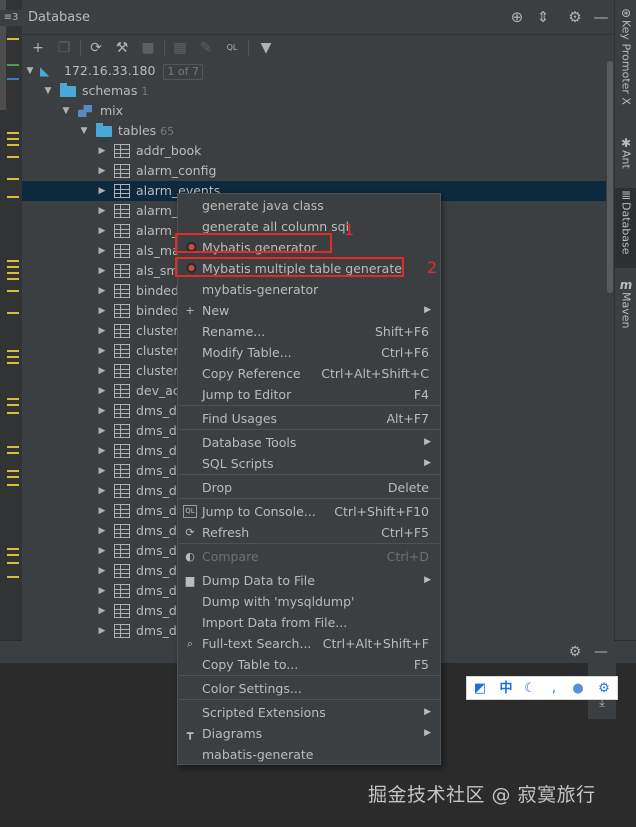 The width and height of the screenshot is (636, 827). Describe the element at coordinates (38, 48) in the screenshot. I see `add-icon: +` at that location.